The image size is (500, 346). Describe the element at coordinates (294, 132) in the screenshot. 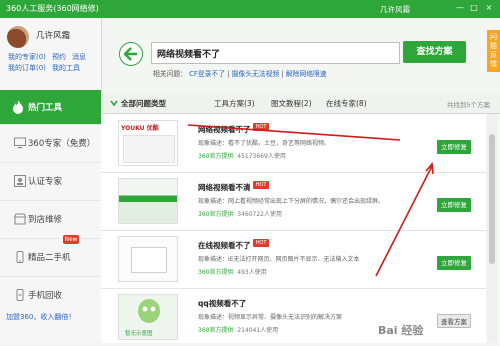

I see `annotation-underline` at that location.